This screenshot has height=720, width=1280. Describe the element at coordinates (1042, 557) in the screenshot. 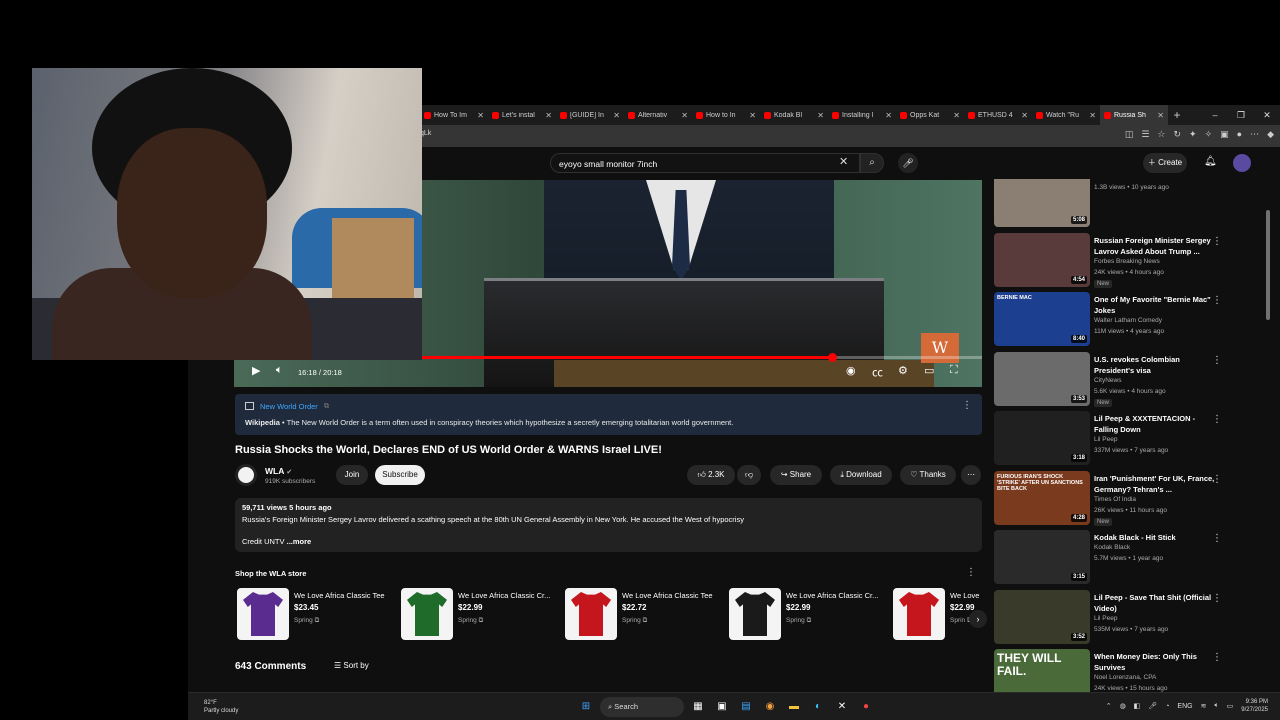

I see `video-thumbnail: 3:15` at that location.